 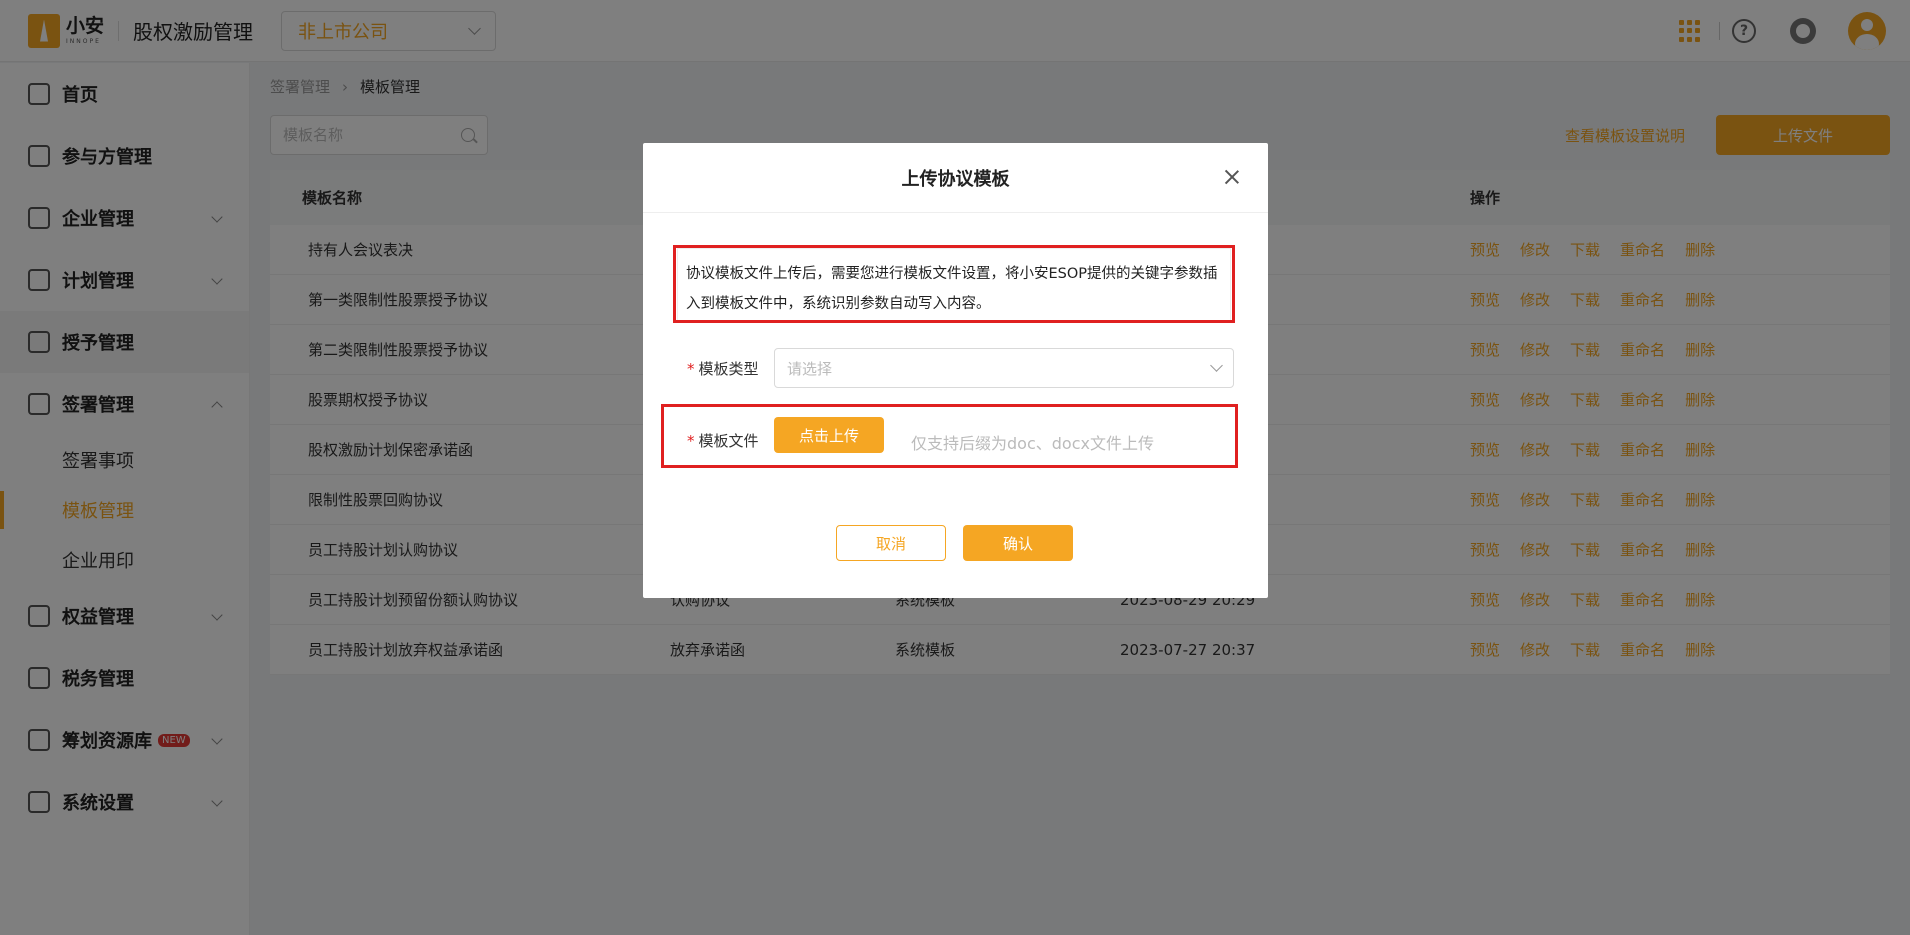 What do you see at coordinates (1018, 543) in the screenshot?
I see `confirm-button: 确认` at bounding box center [1018, 543].